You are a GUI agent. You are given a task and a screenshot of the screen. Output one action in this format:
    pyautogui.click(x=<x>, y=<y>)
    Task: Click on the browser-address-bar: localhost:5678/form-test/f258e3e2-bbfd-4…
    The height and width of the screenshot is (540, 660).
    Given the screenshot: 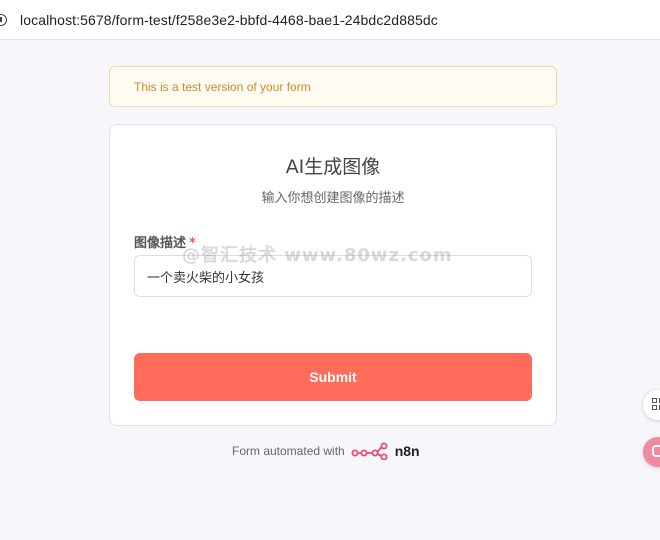 What is the action you would take?
    pyautogui.click(x=330, y=20)
    